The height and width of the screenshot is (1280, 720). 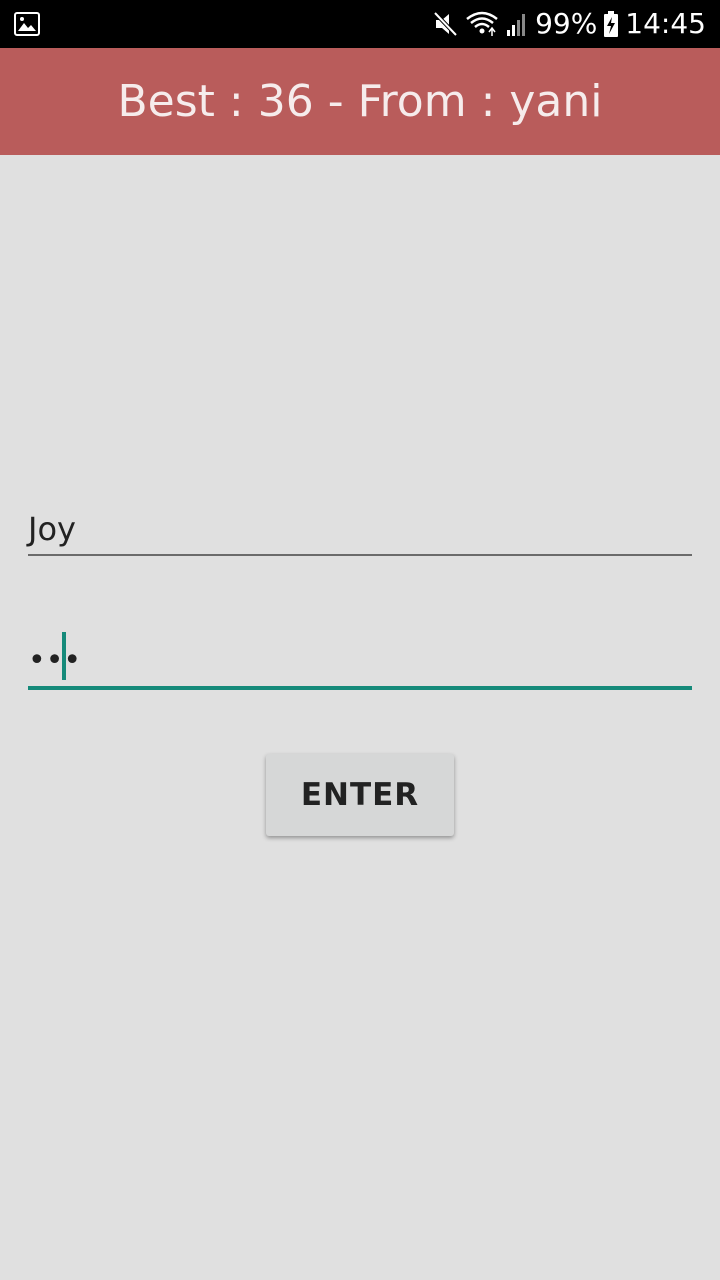 What do you see at coordinates (611, 24) in the screenshot?
I see `battery-charging-icon` at bounding box center [611, 24].